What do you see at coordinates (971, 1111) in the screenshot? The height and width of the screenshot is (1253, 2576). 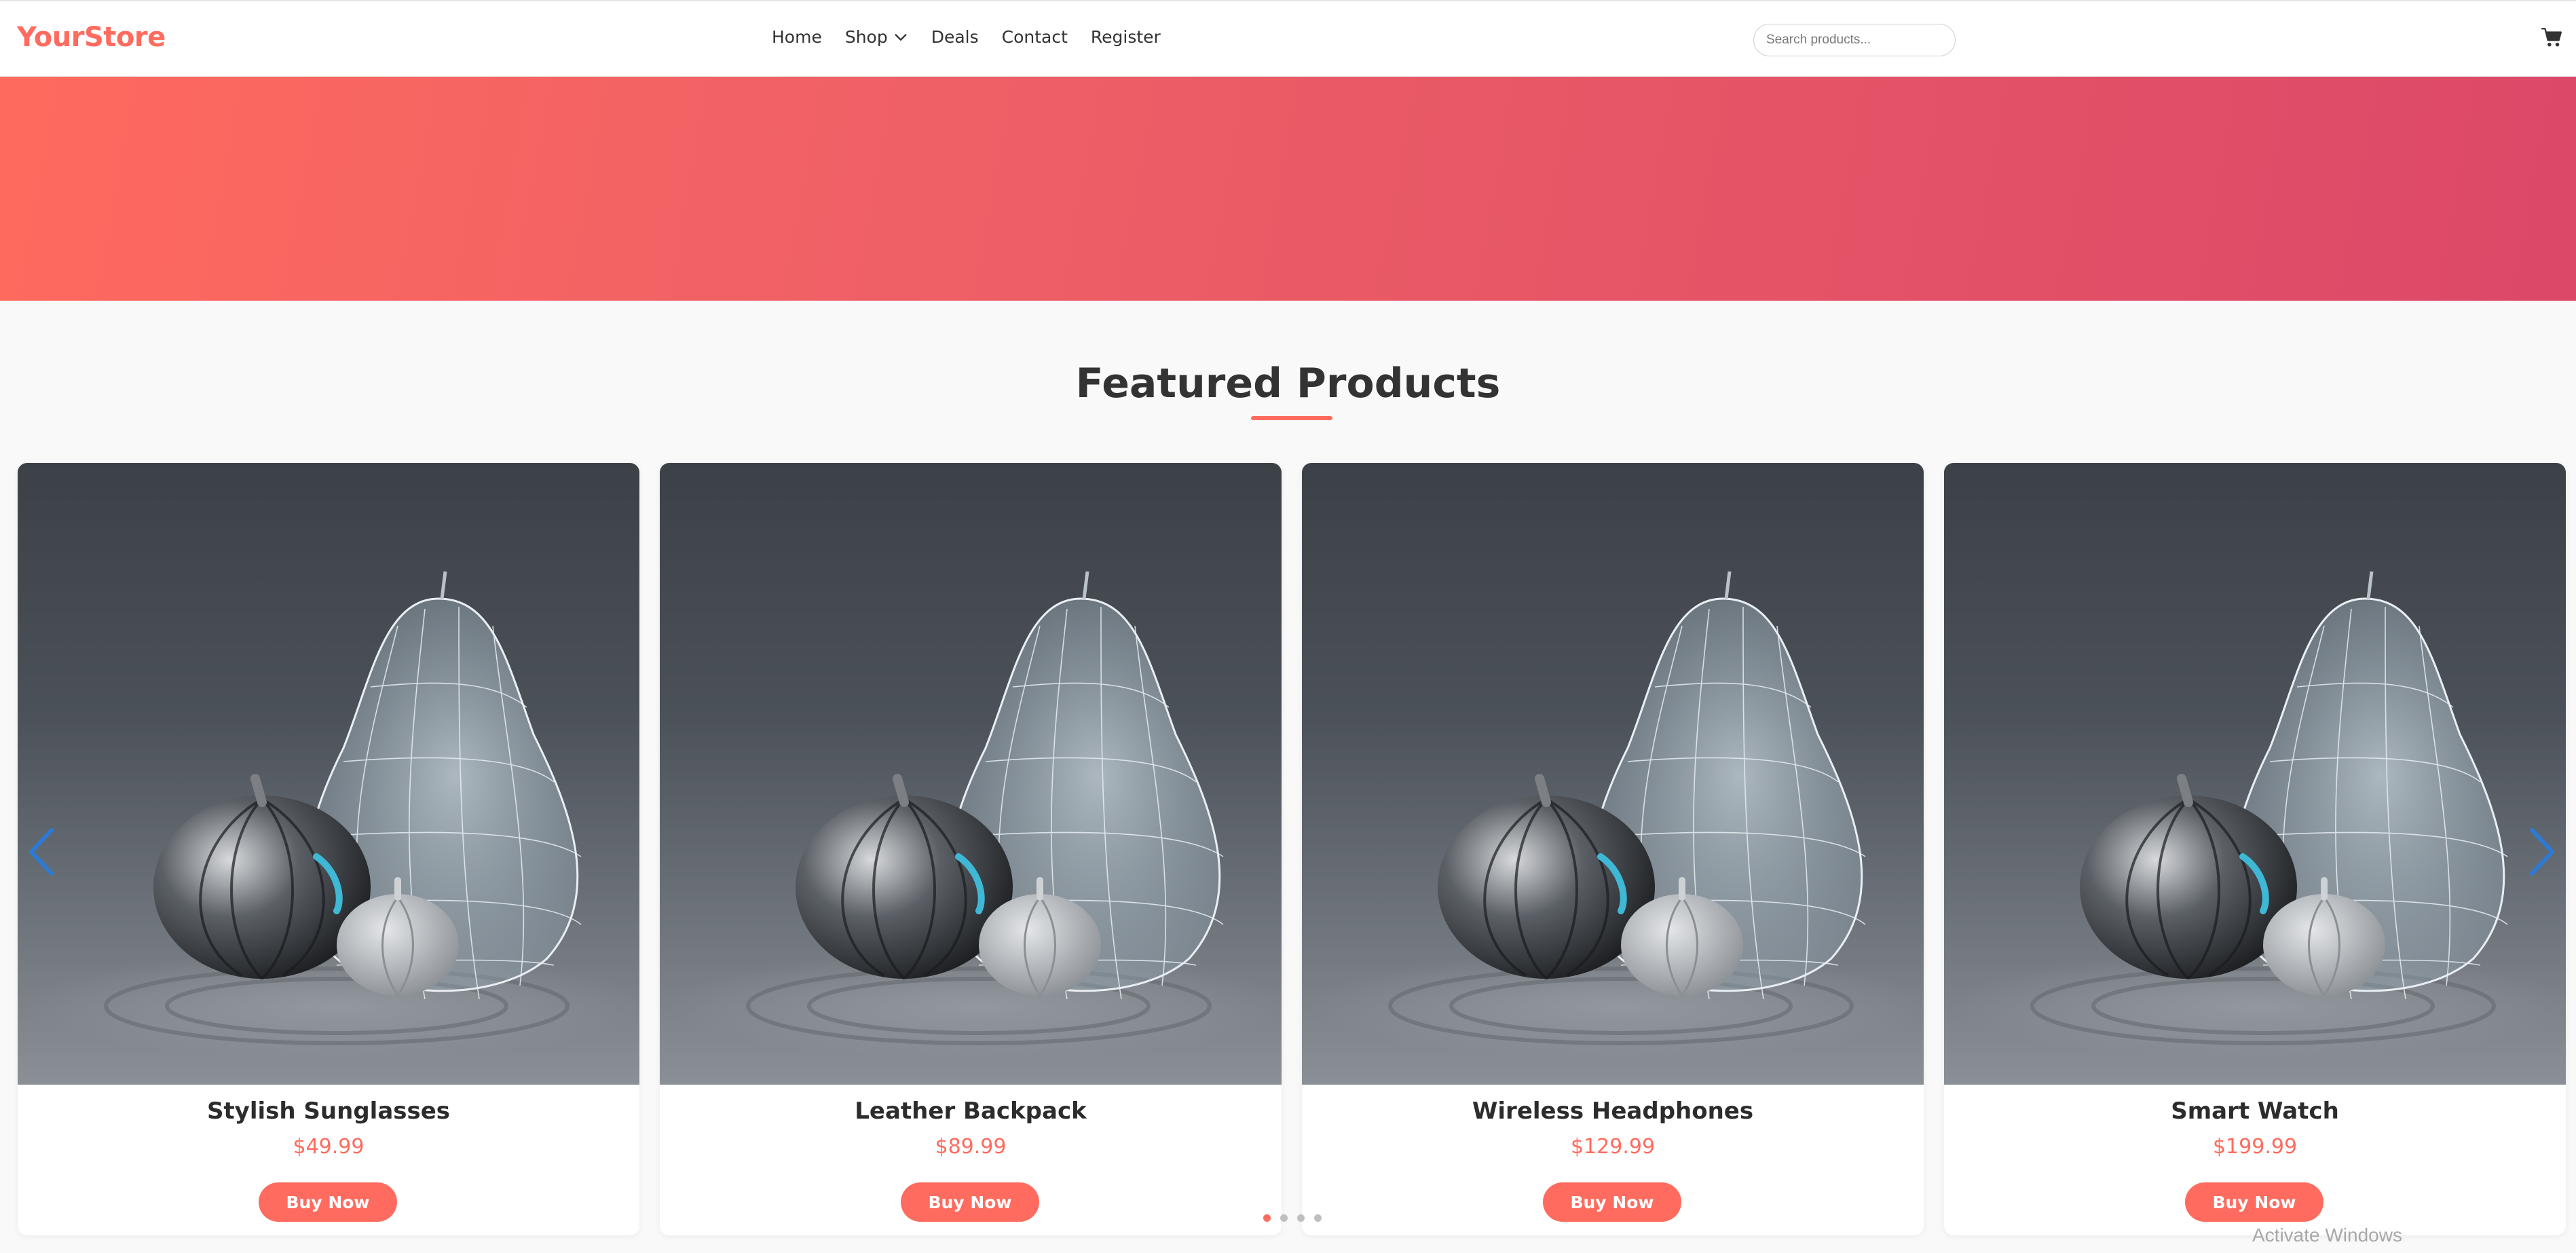 I see `product-name: Leather Backpack` at bounding box center [971, 1111].